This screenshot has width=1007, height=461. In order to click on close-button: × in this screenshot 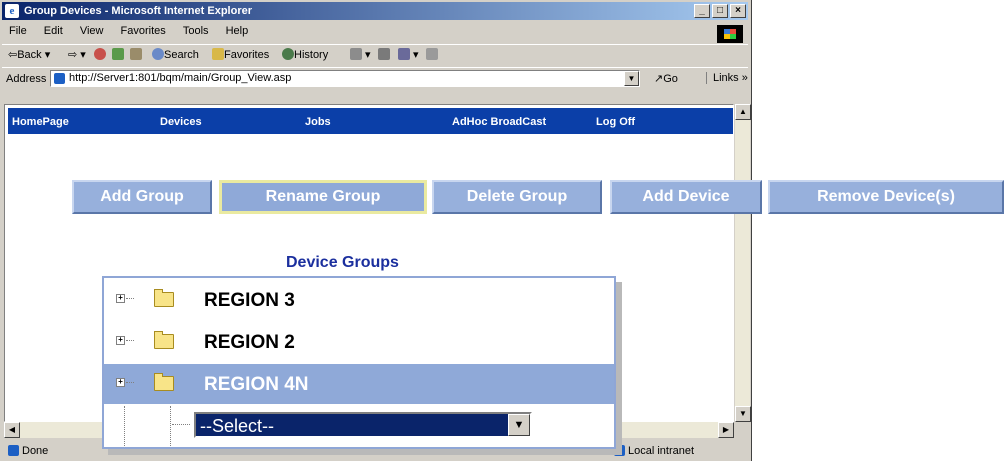, I will do `click(738, 11)`.